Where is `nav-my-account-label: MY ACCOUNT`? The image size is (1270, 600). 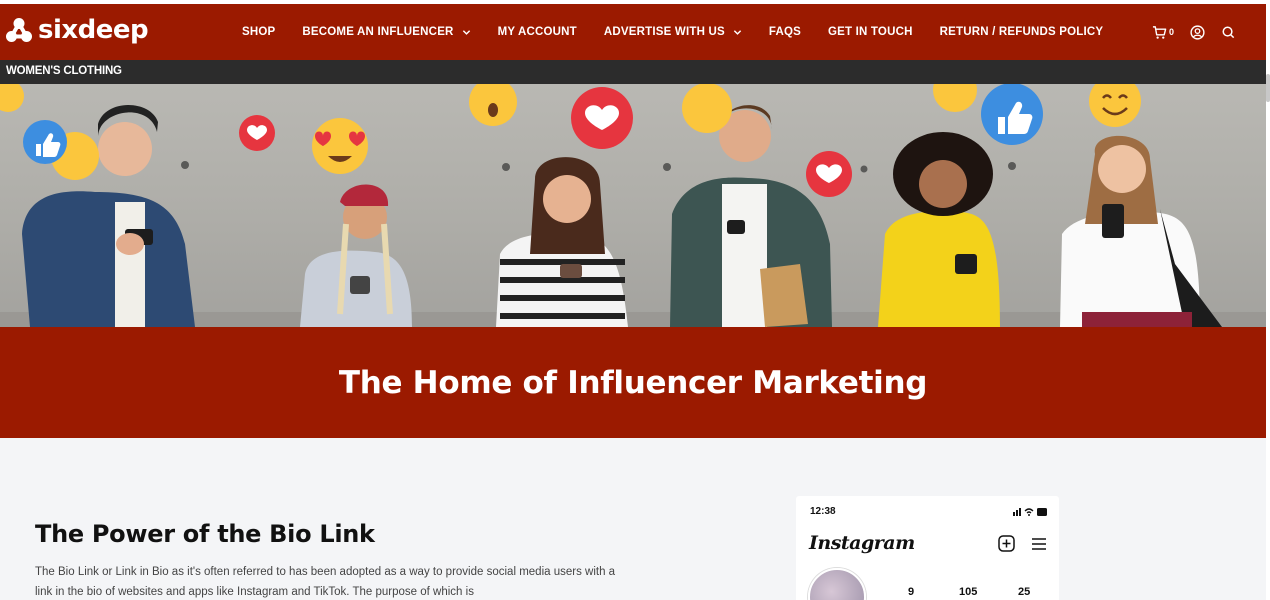 nav-my-account-label: MY ACCOUNT is located at coordinates (537, 32).